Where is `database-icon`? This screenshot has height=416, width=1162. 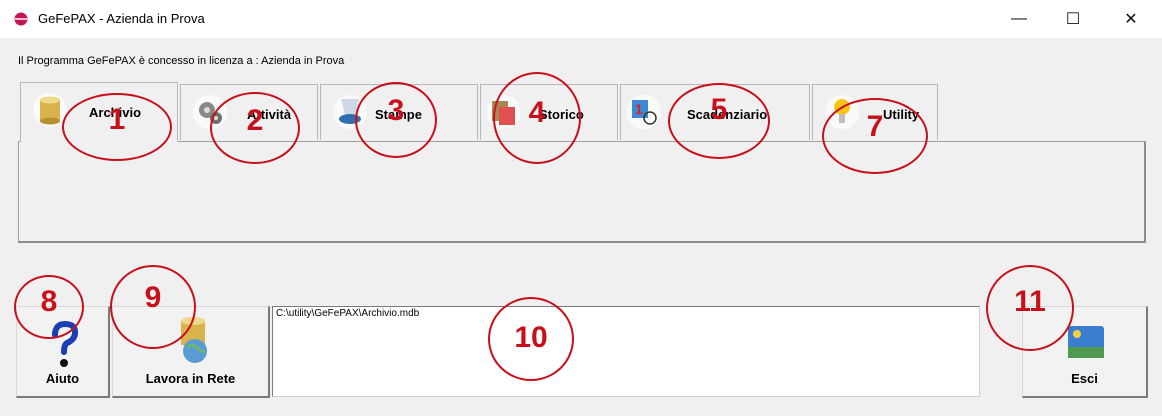 database-icon is located at coordinates (50, 110).